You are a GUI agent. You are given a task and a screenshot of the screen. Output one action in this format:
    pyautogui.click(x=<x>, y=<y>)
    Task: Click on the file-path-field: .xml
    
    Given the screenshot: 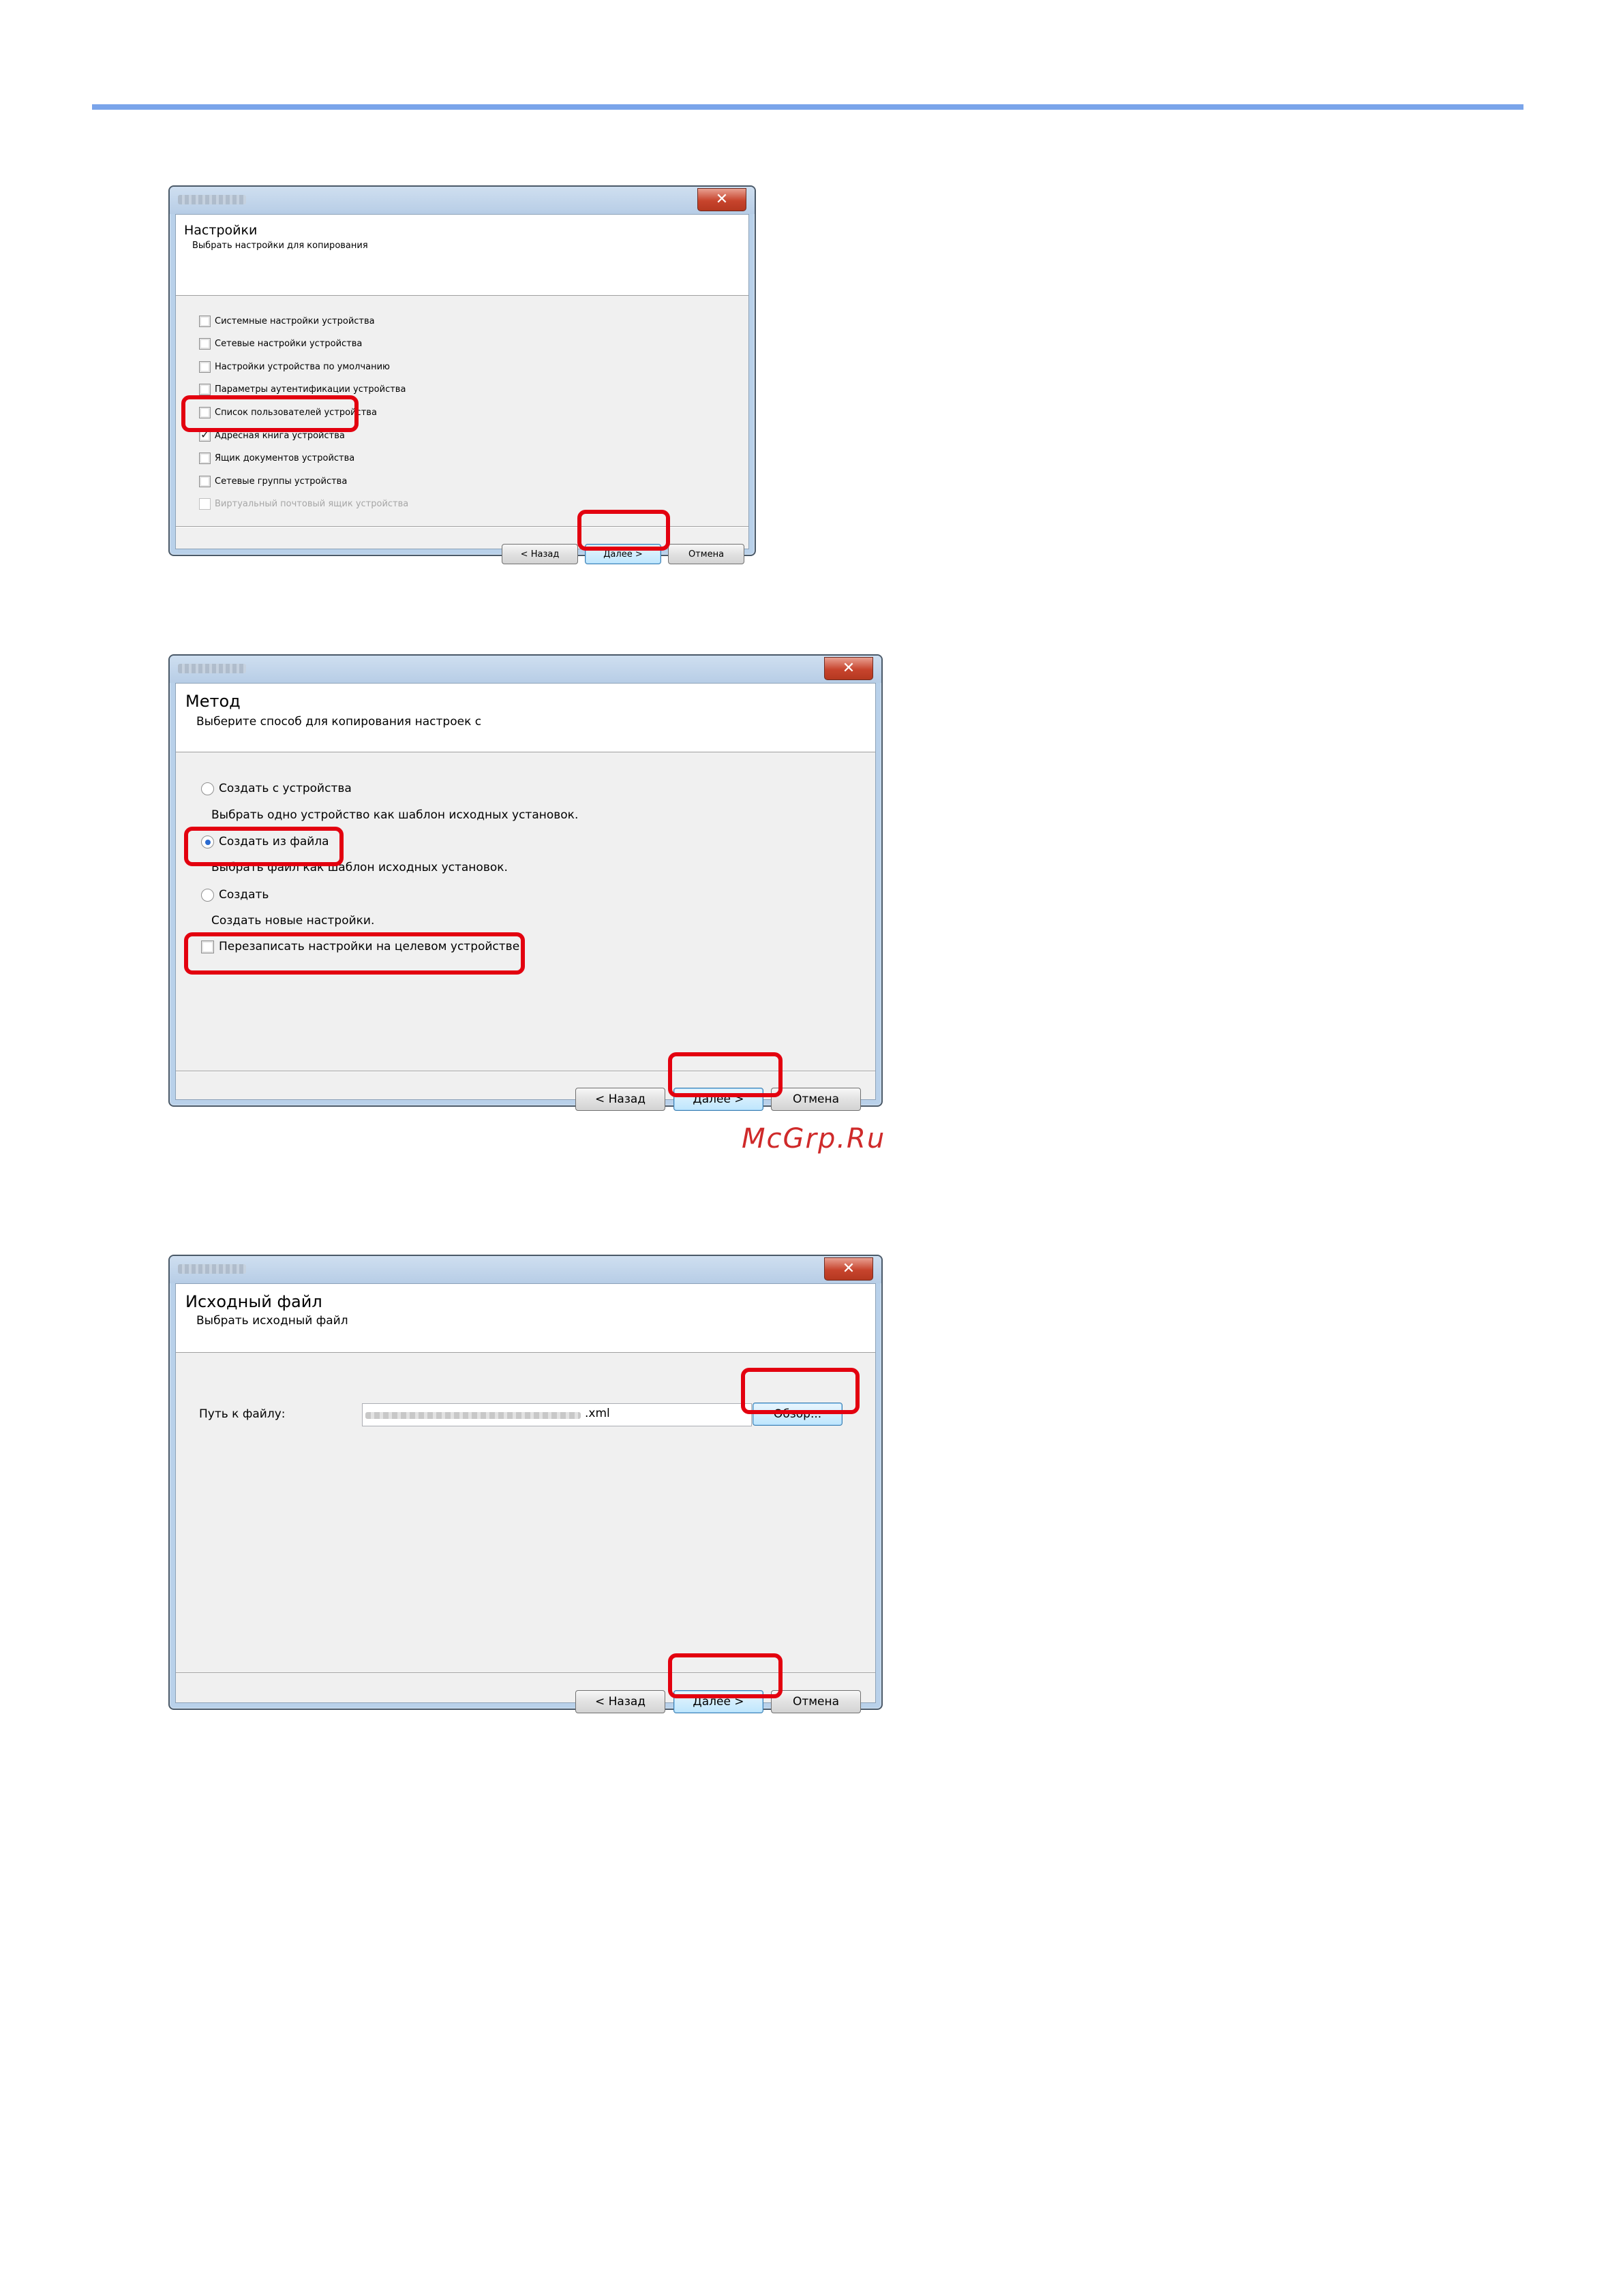 What is the action you would take?
    pyautogui.click(x=557, y=1414)
    